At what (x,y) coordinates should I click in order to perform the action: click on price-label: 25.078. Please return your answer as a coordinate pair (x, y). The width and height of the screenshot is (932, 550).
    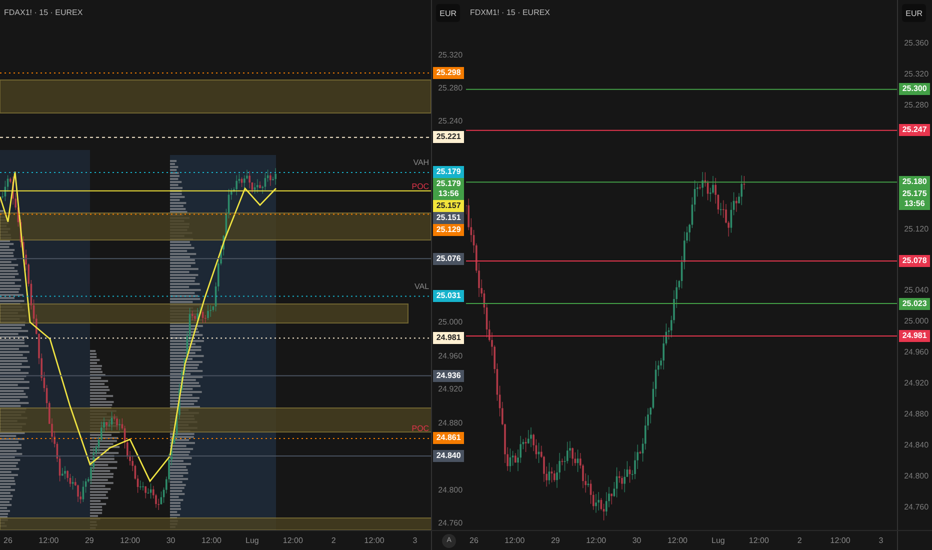
    Looking at the image, I should click on (914, 260).